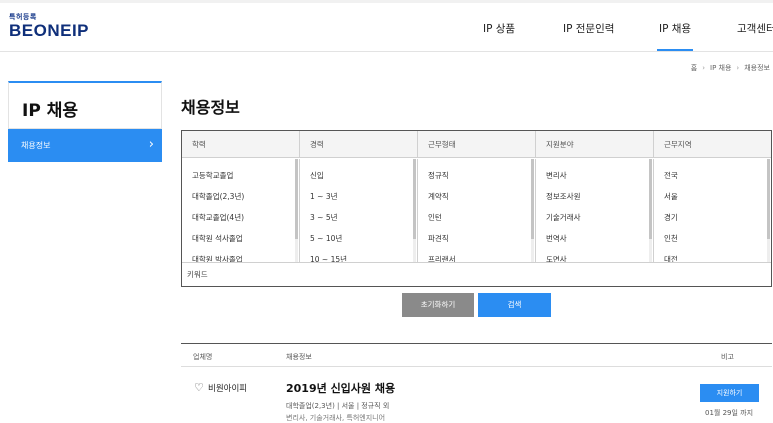  Describe the element at coordinates (227, 388) in the screenshot. I see `company-name: 비원아이피` at that location.